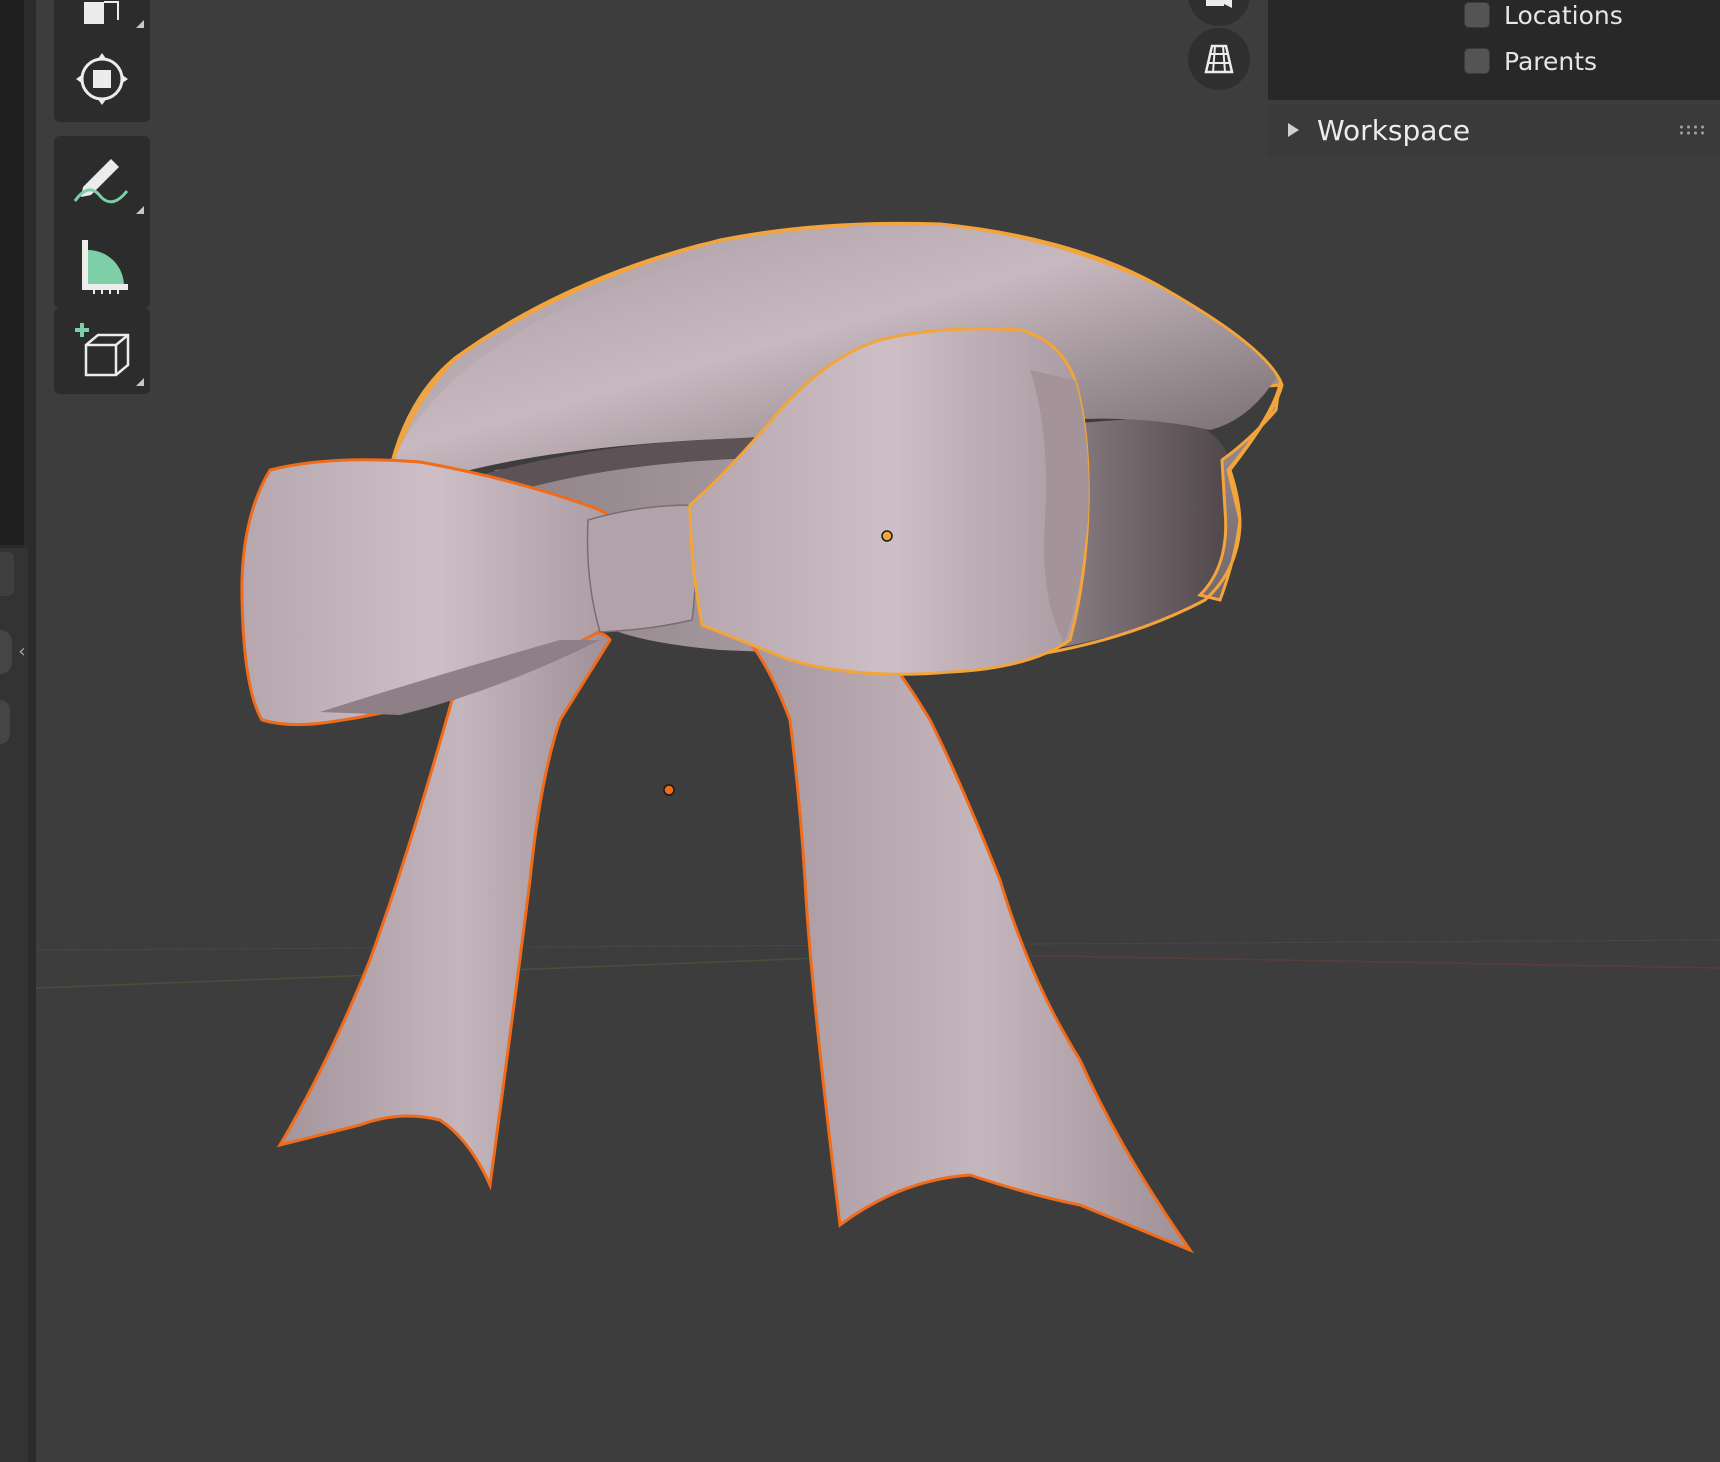 The image size is (1720, 1462). I want to click on toolbar-group-annotate, so click(102, 222).